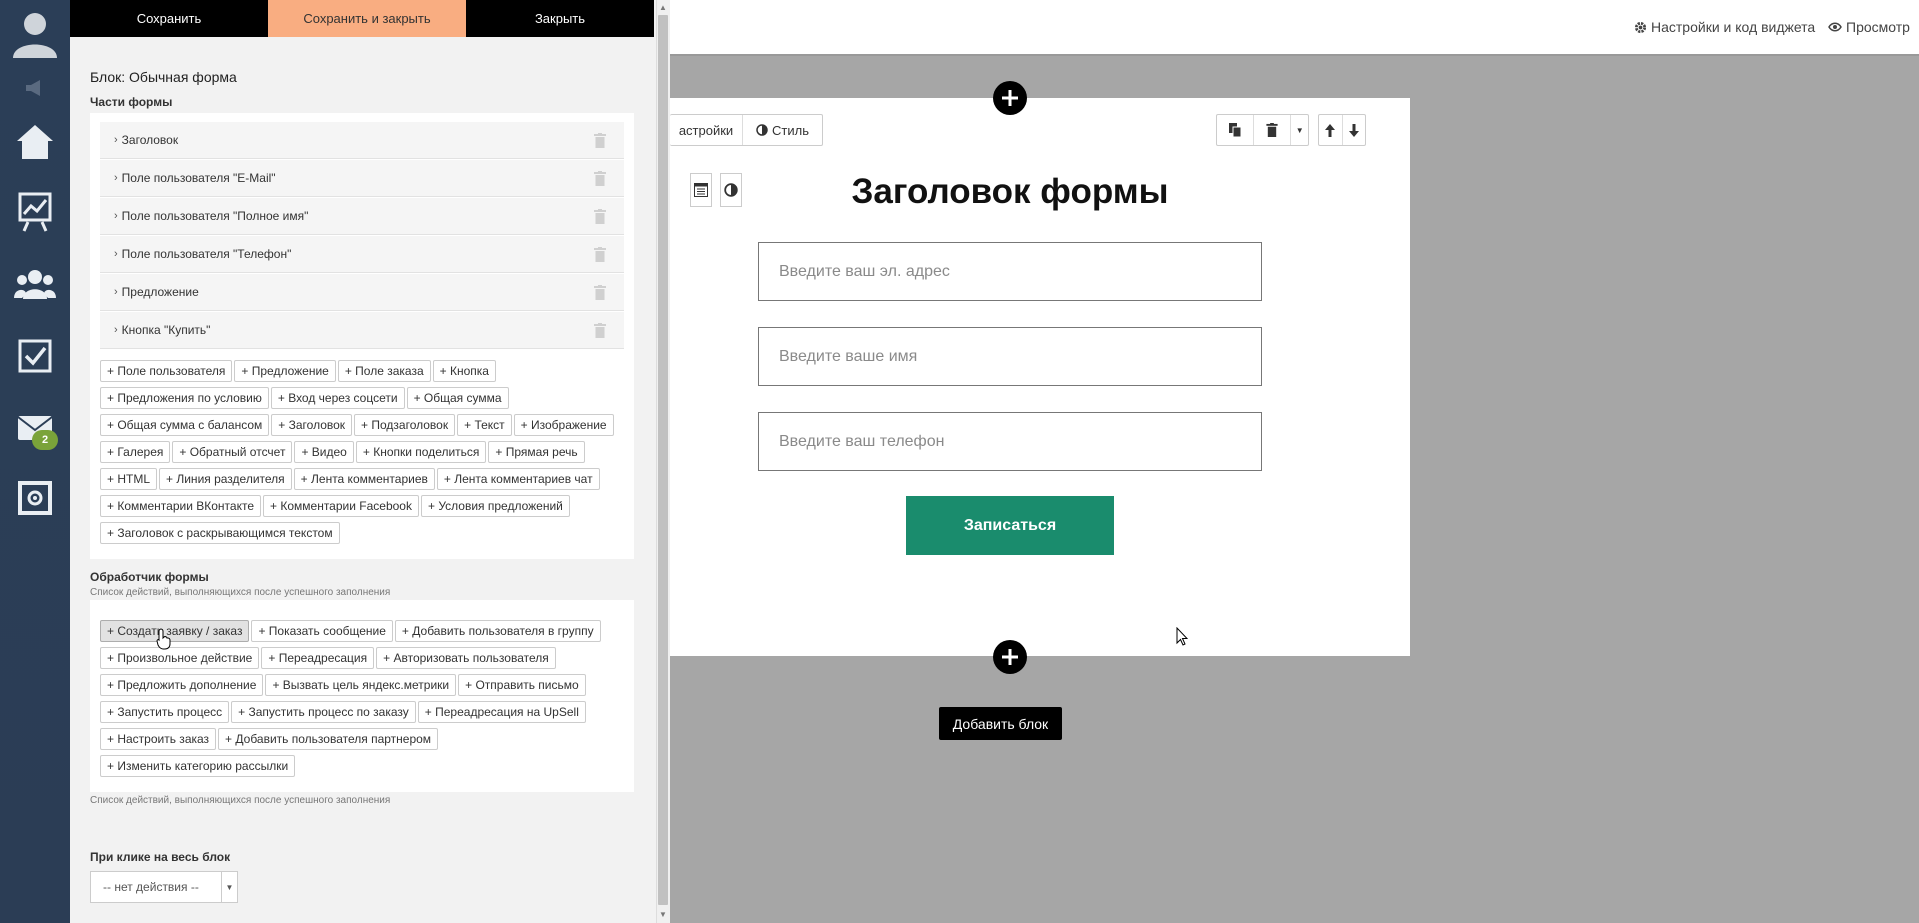  I want to click on add-block-above-button, so click(1010, 98).